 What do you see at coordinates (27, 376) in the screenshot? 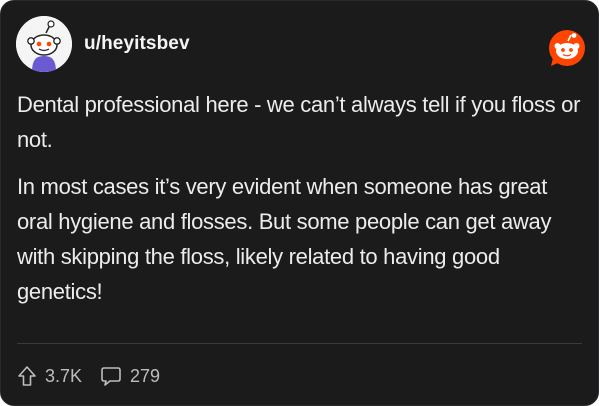
I see `upvote-arrow-icon` at bounding box center [27, 376].